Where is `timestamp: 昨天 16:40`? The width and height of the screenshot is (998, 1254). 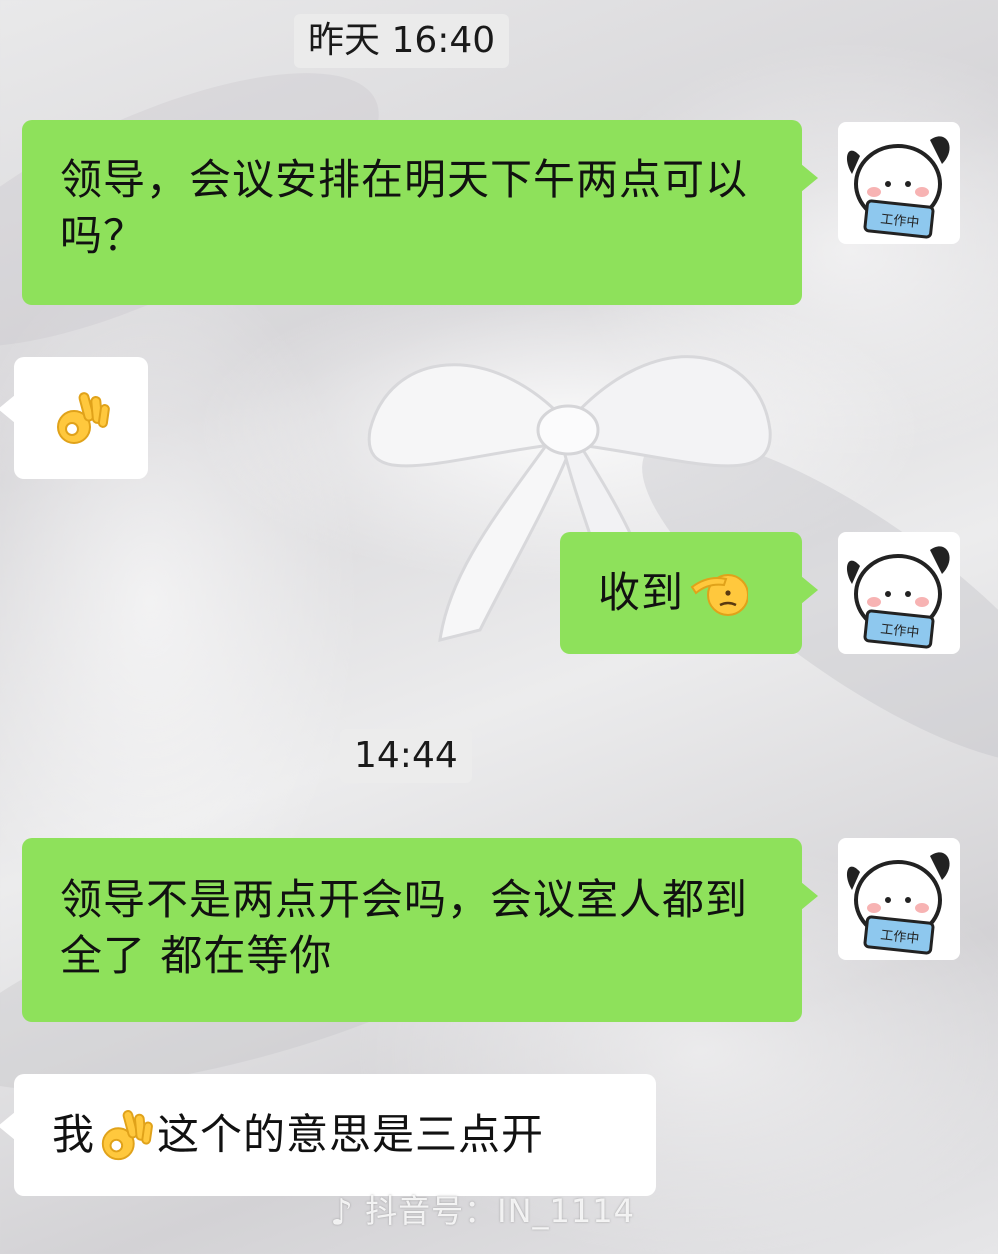 timestamp: 昨天 16:40 is located at coordinates (402, 41).